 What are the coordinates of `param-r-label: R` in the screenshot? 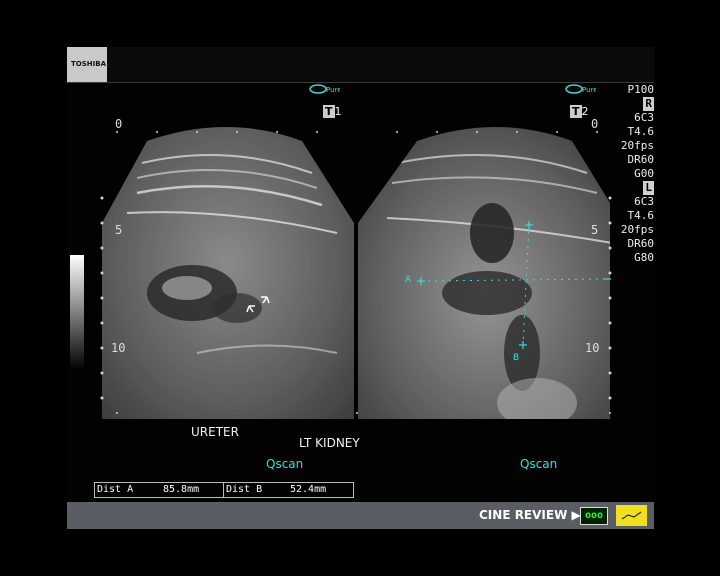 It's located at (648, 104).